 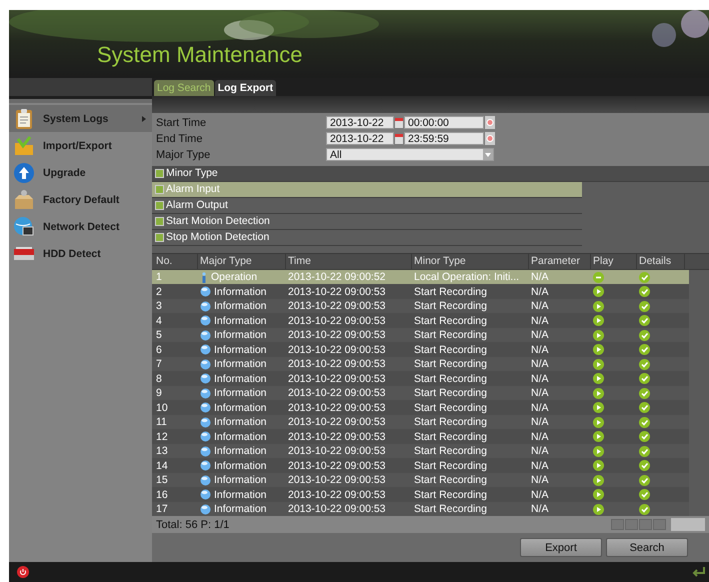 What do you see at coordinates (420, 306) in the screenshot?
I see `log-row: 3 Information 2013-10-22 09:00:53 Start Recording N/A` at bounding box center [420, 306].